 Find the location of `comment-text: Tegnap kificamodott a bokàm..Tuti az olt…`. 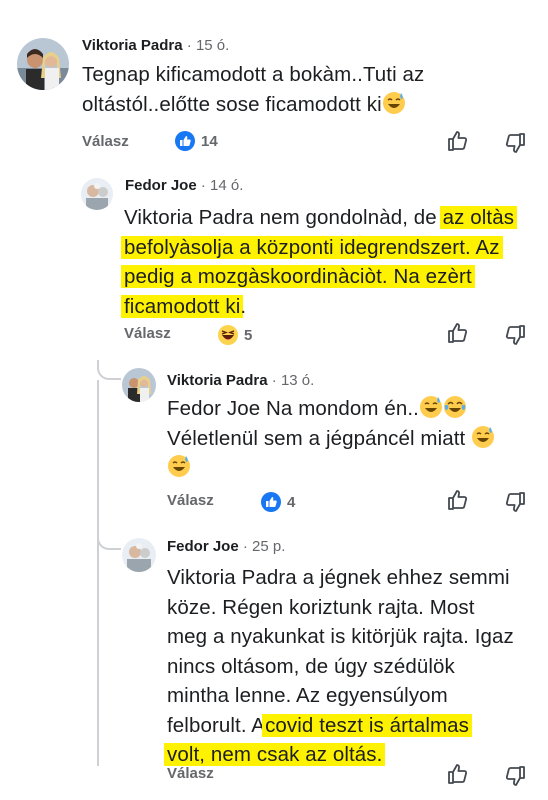

comment-text: Tegnap kificamodott a bokàm..Tuti az olt… is located at coordinates (253, 89).